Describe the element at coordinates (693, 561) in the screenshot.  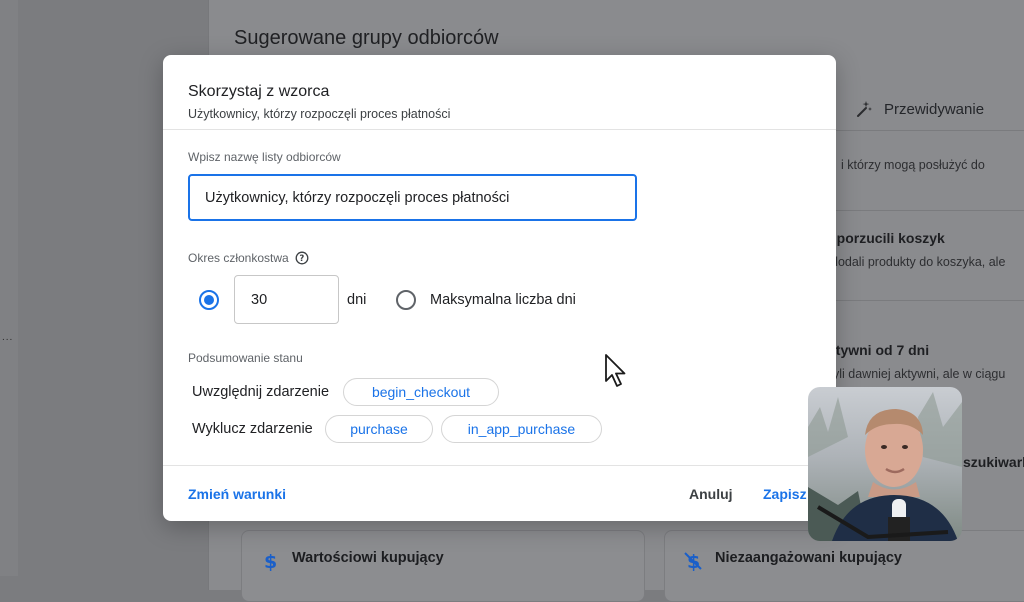
I see `dollar-off-icon: $` at that location.